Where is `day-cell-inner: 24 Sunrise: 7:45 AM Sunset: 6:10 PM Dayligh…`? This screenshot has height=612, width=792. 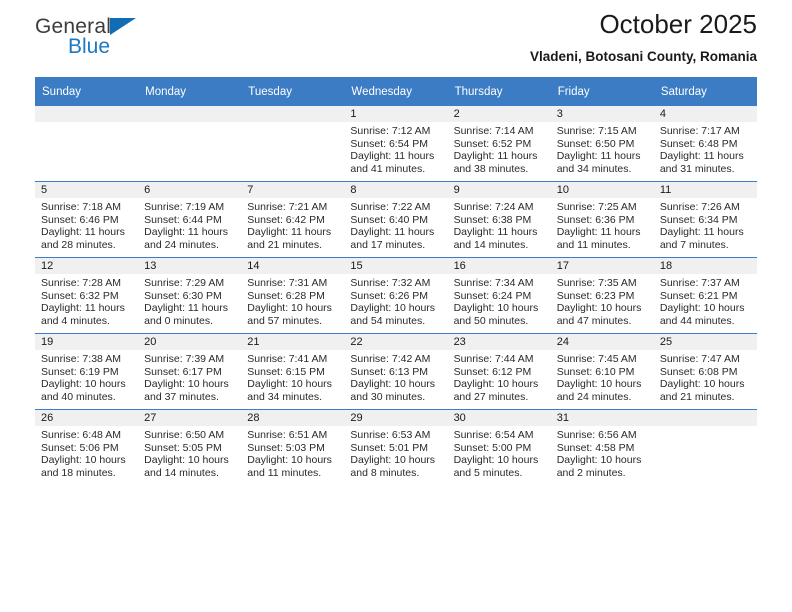 day-cell-inner: 24 Sunrise: 7:45 AM Sunset: 6:10 PM Dayligh… is located at coordinates (602, 371).